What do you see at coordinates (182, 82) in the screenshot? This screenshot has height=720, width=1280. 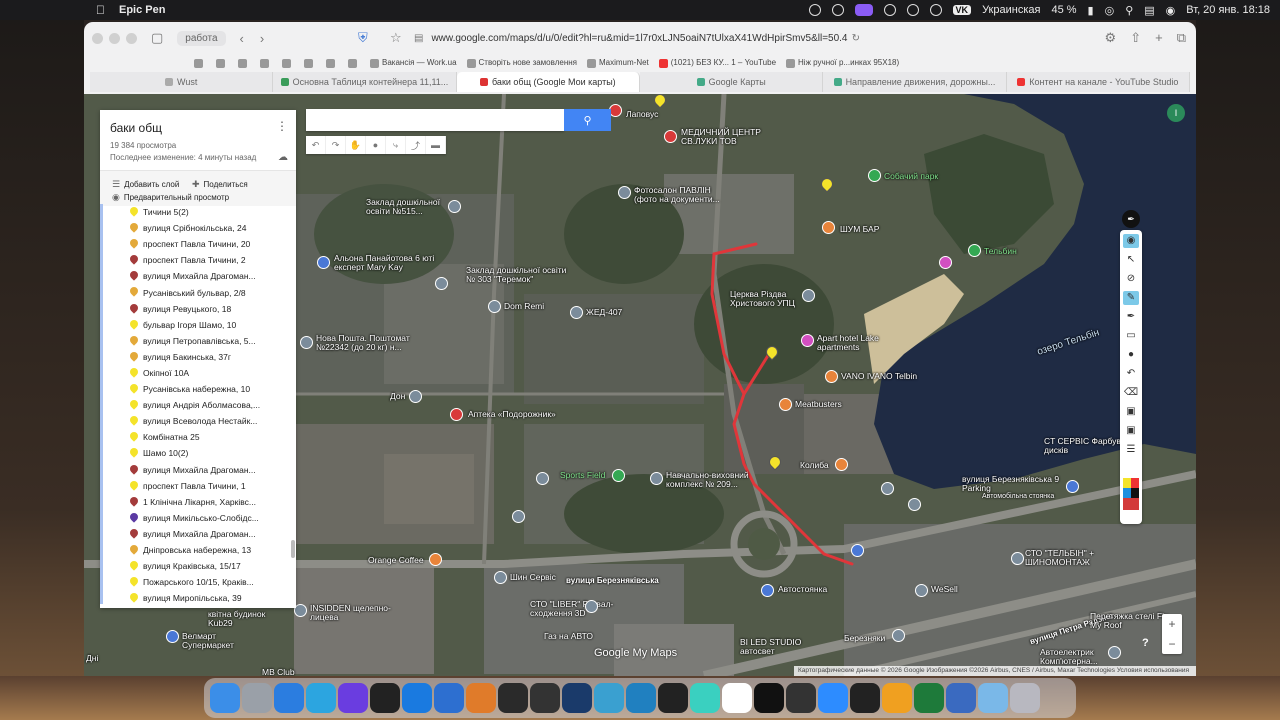 I see `tab-wust: Wust` at bounding box center [182, 82].